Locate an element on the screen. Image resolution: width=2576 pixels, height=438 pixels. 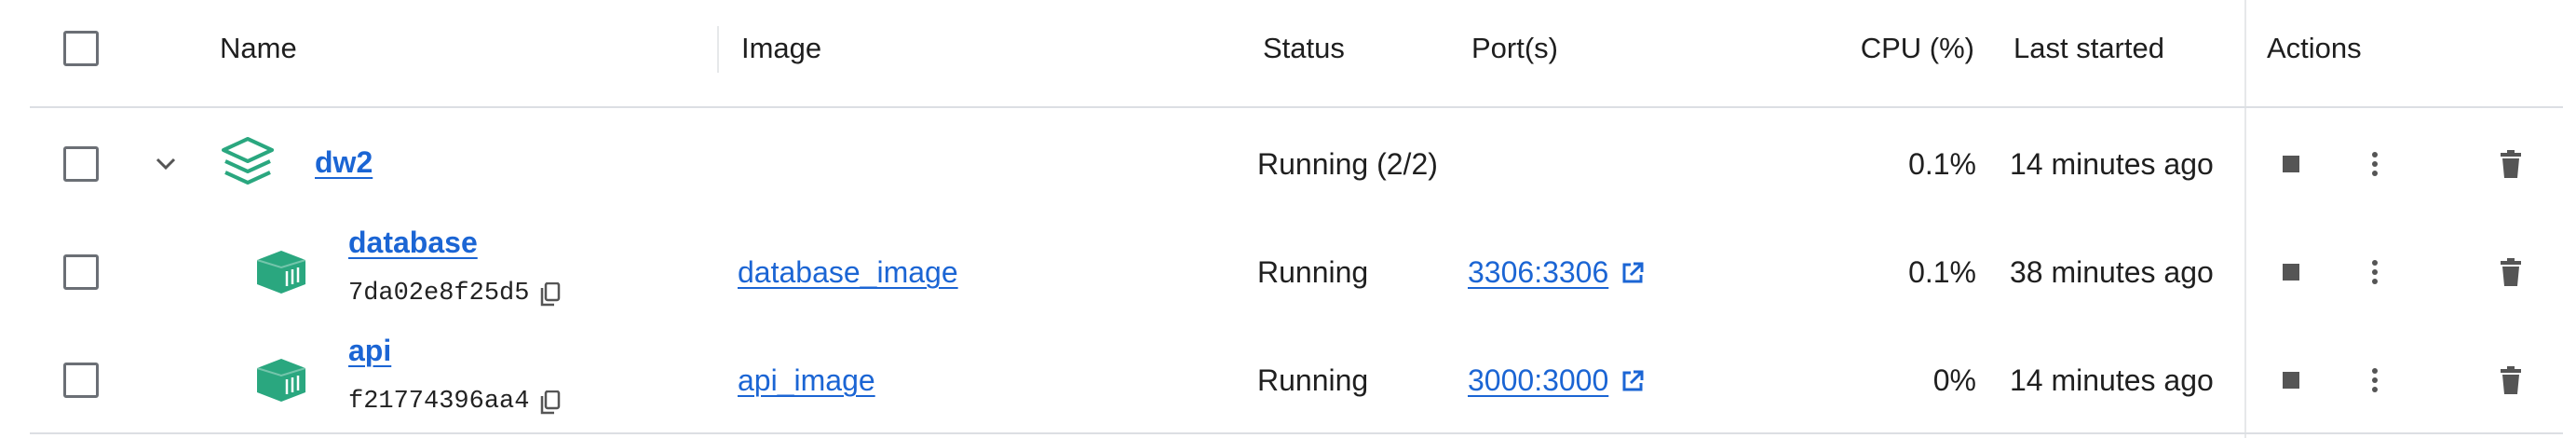
container-id: 7da02e8f25d5 is located at coordinates (439, 294).